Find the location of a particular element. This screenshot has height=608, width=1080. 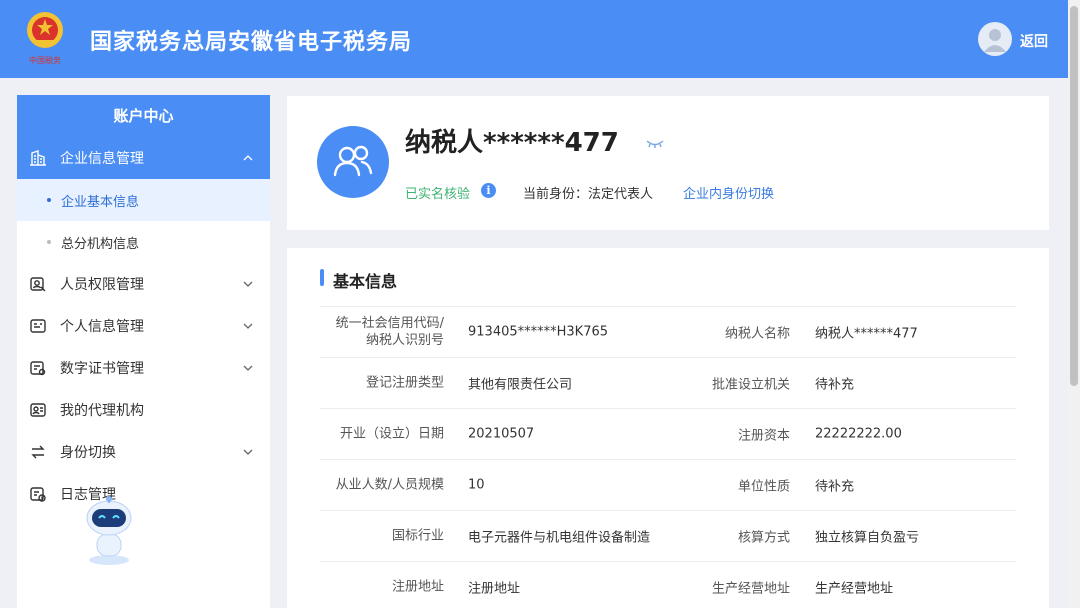

field-value: 生产经营地址 is located at coordinates (854, 589).